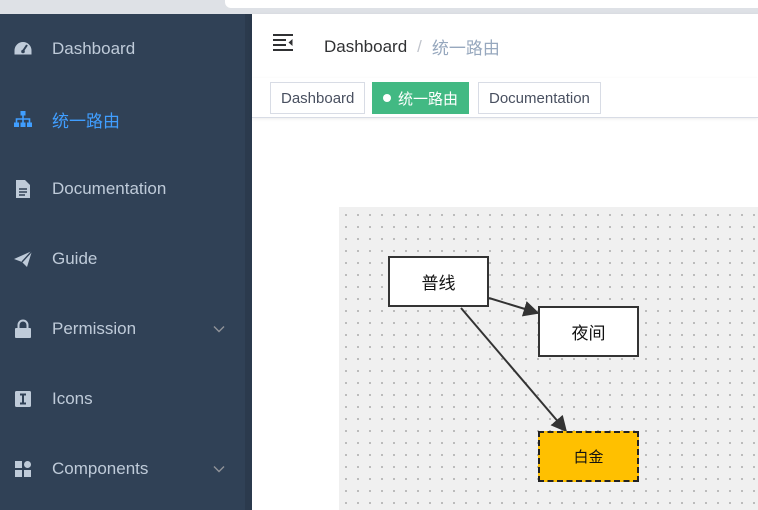 This screenshot has height=510, width=758. Describe the element at coordinates (23, 399) in the screenshot. I see `icons-icon` at that location.